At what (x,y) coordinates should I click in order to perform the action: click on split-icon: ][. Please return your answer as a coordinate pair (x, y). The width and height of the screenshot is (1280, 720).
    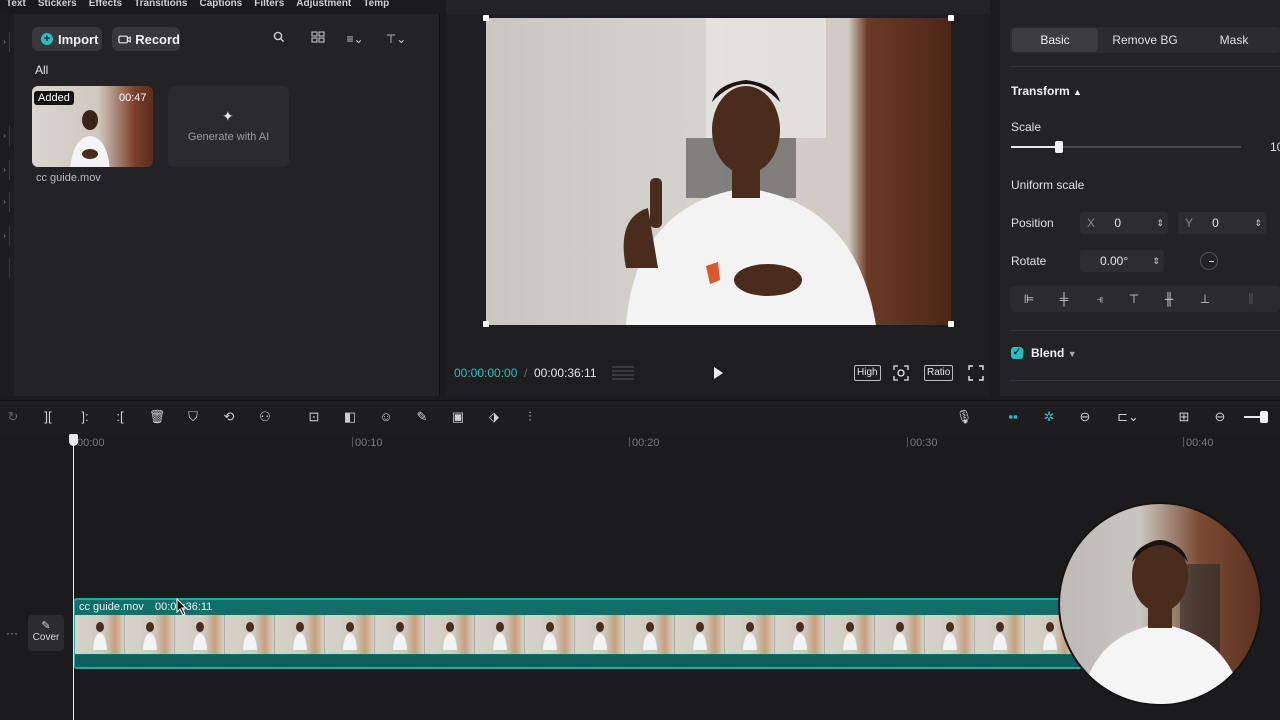
    Looking at the image, I should click on (48, 417).